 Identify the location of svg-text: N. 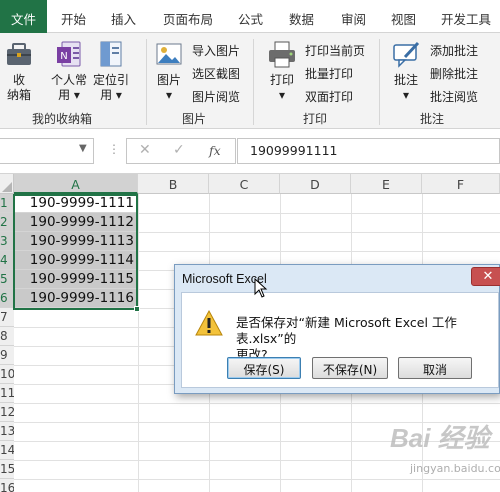
(63, 56).